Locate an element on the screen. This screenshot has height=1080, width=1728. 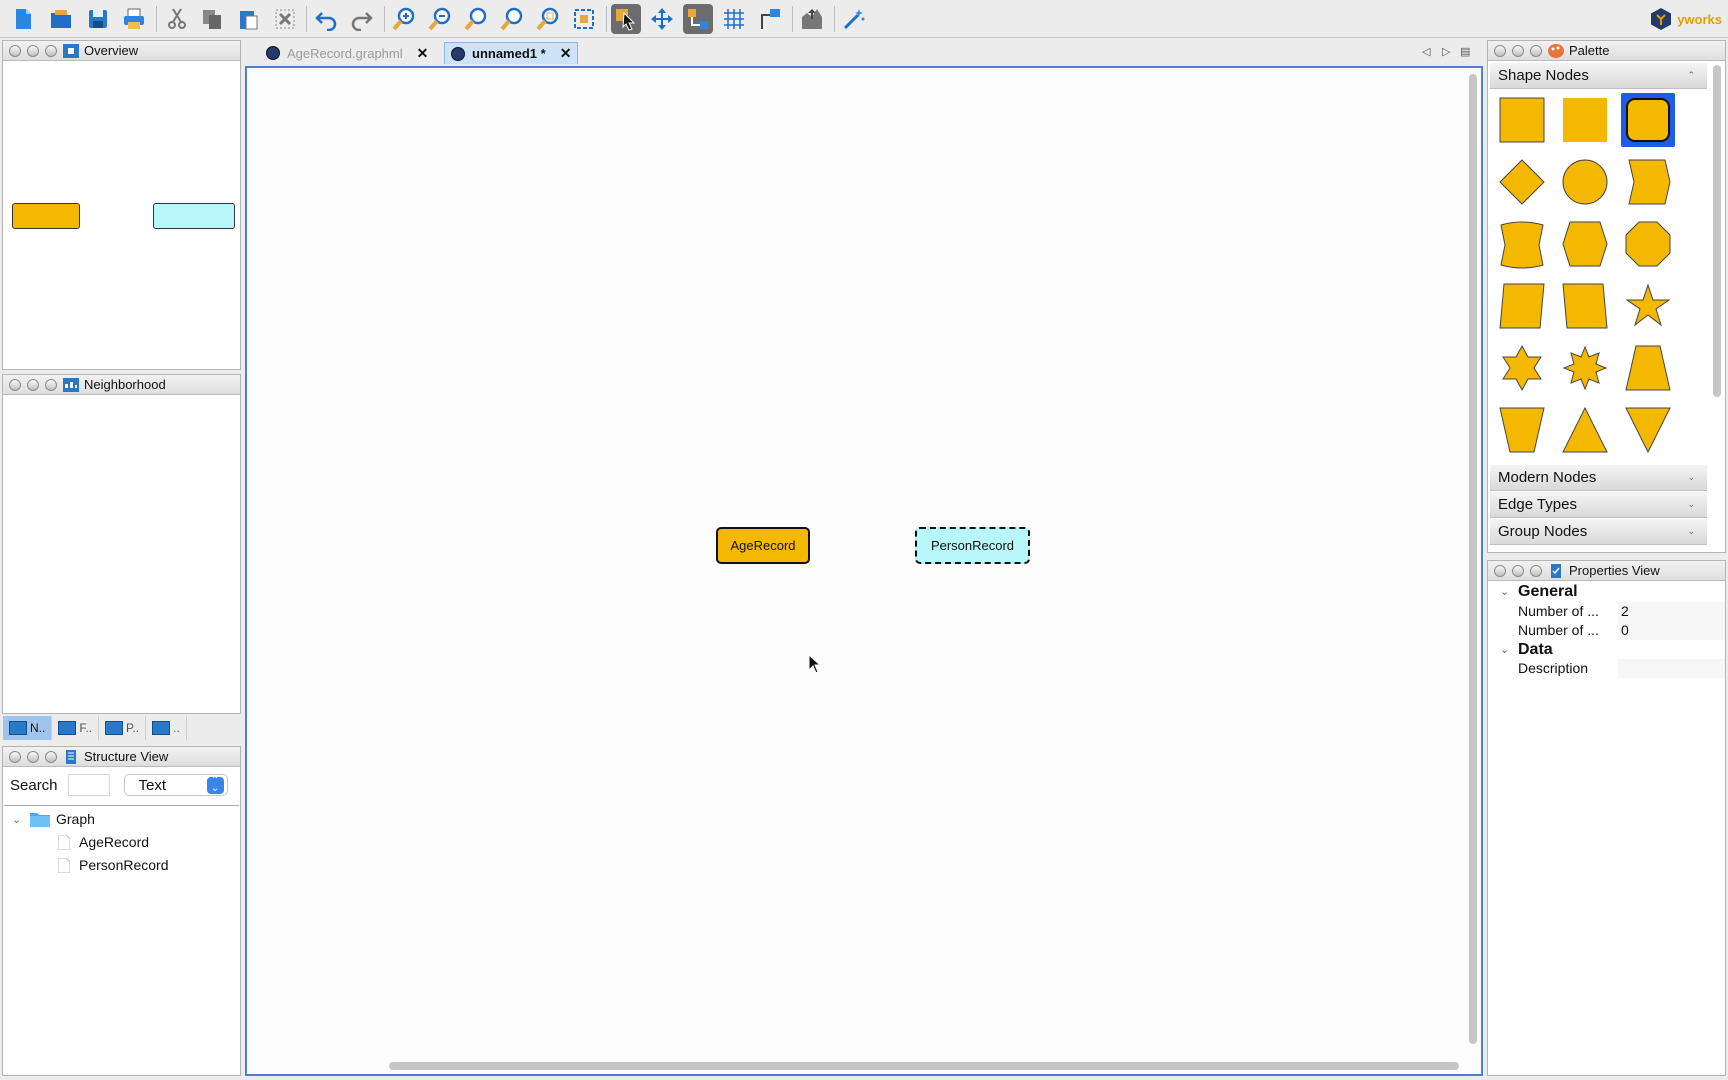
shape-triangle-icon is located at coordinates (1585, 430).